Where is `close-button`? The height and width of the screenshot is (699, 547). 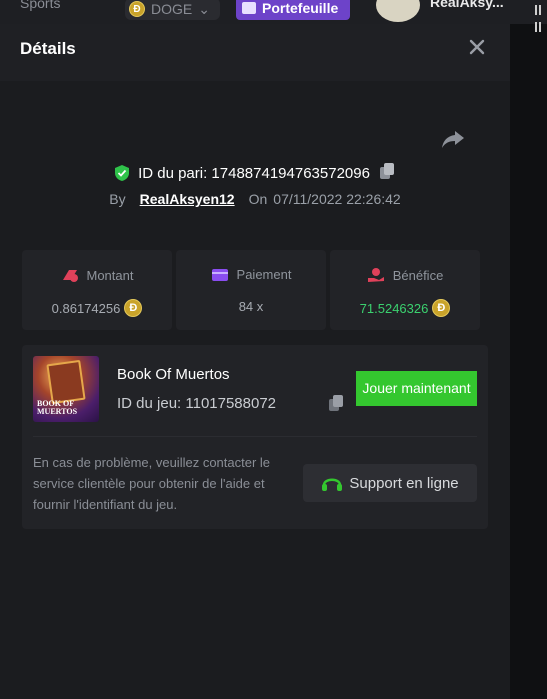 close-button is located at coordinates (478, 48).